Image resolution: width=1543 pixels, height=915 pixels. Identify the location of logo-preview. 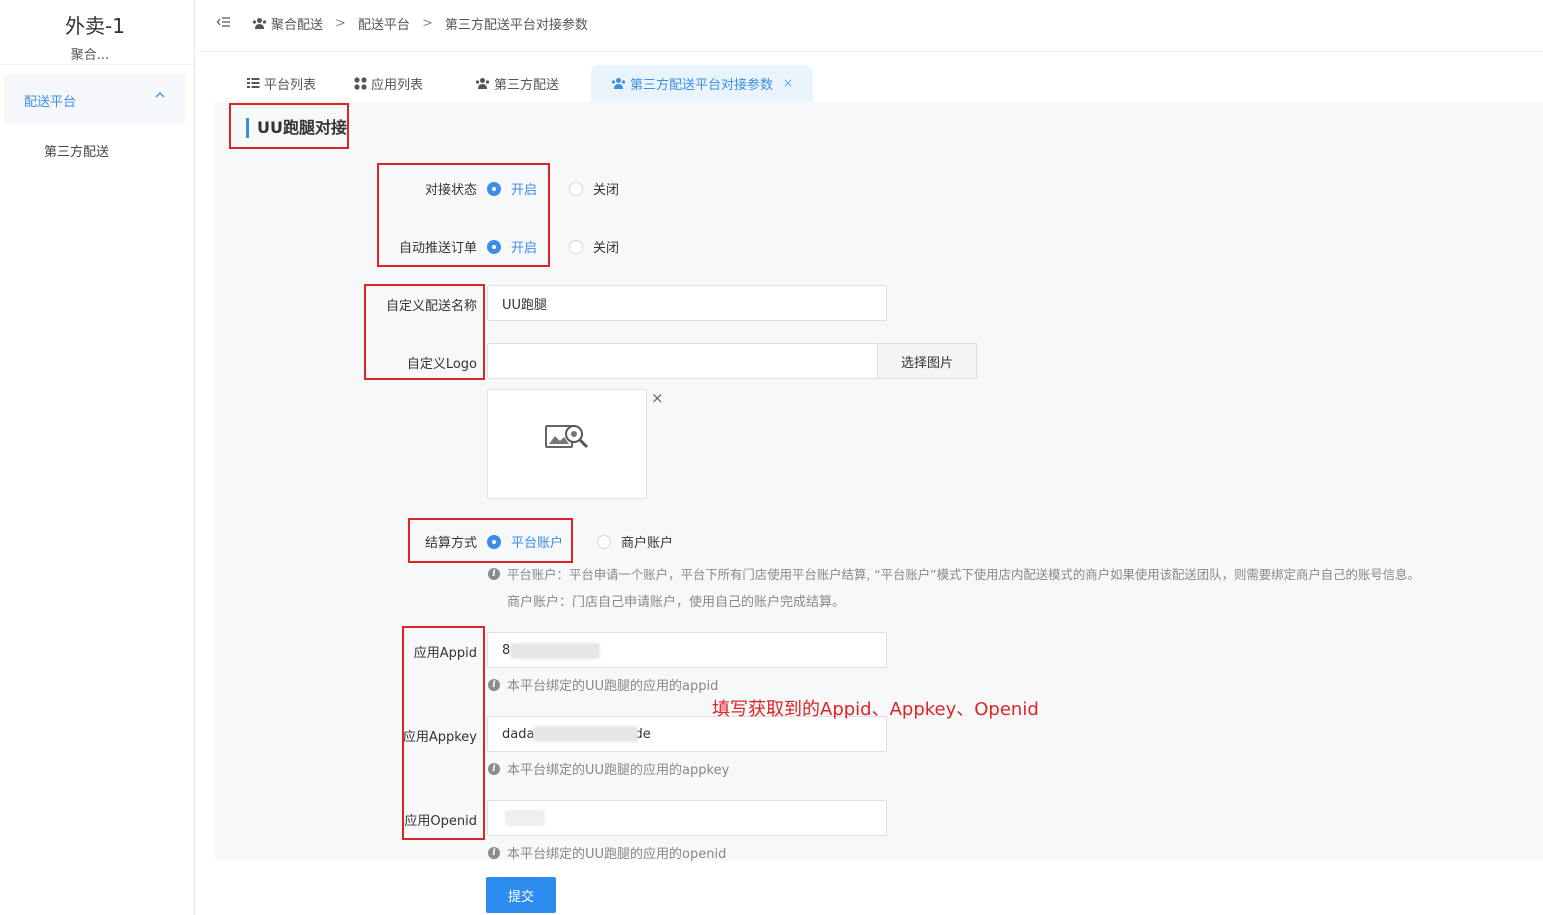
(567, 444).